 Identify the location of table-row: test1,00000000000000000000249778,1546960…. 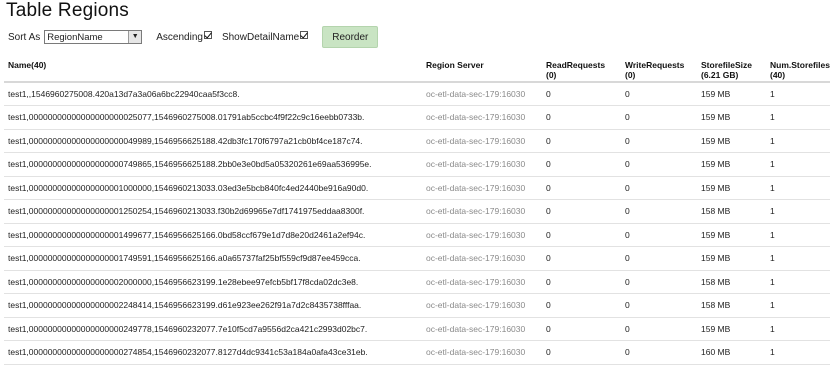
(417, 329).